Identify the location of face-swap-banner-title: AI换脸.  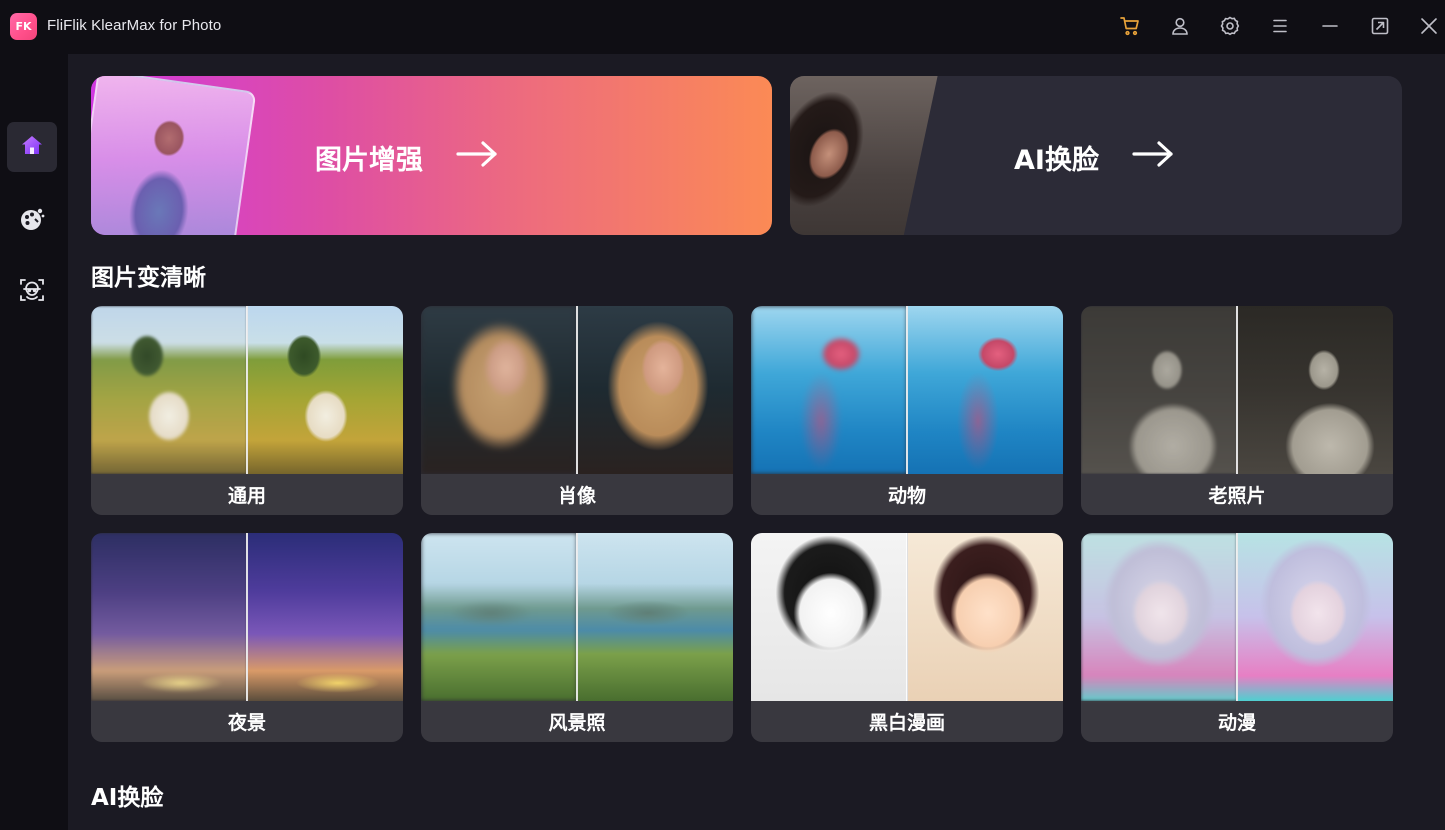
(1056, 160).